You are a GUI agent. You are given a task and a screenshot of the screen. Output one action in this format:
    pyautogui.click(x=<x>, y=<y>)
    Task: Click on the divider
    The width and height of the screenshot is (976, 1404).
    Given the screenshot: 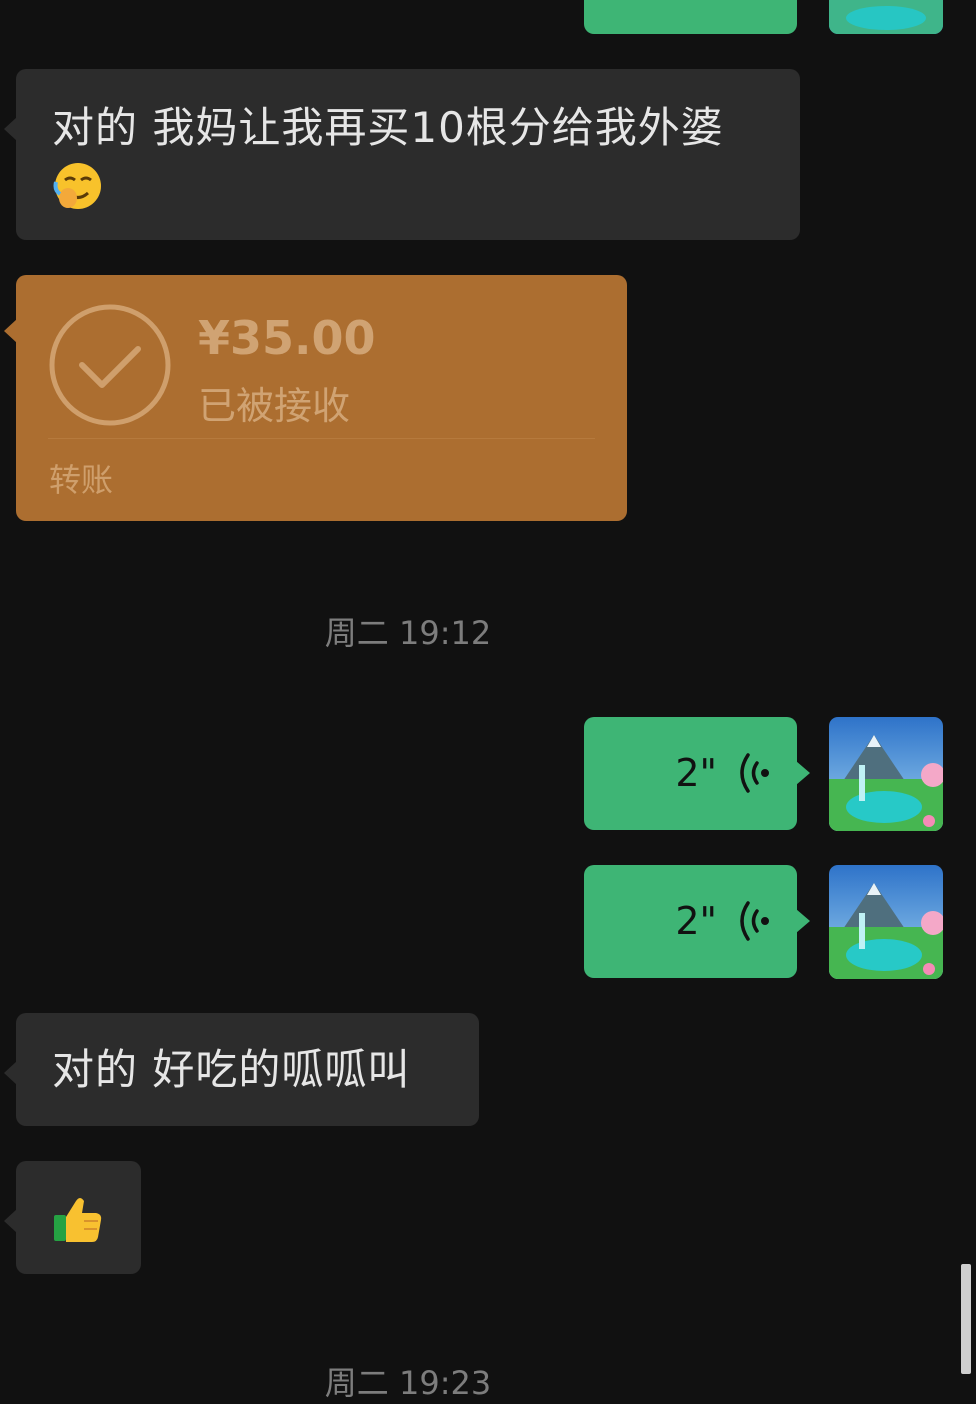 What is the action you would take?
    pyautogui.click(x=321, y=438)
    